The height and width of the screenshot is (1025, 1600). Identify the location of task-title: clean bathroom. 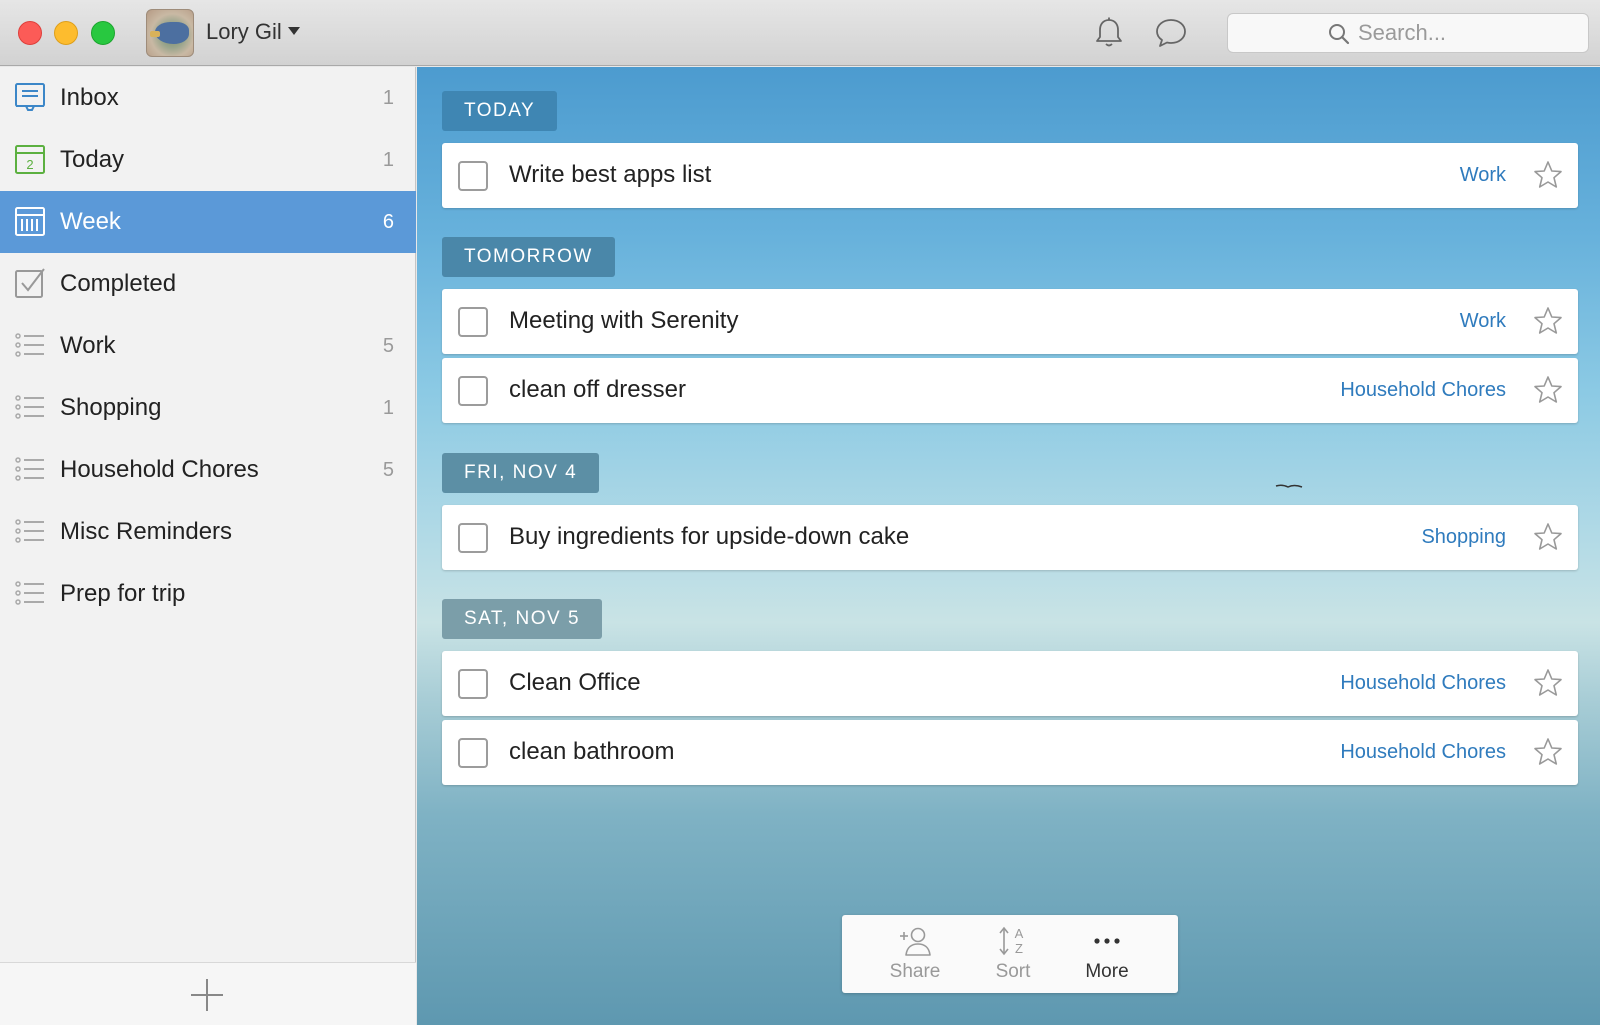
(591, 752).